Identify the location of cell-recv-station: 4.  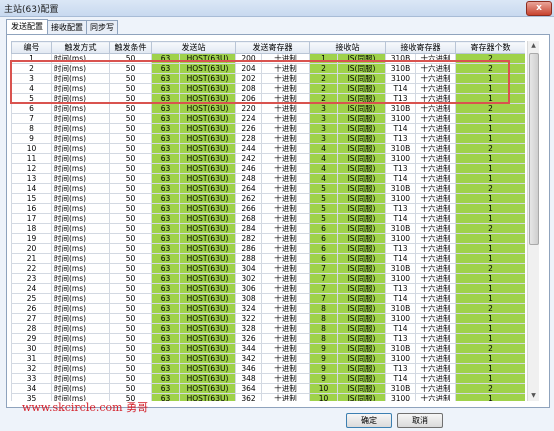
(323, 148).